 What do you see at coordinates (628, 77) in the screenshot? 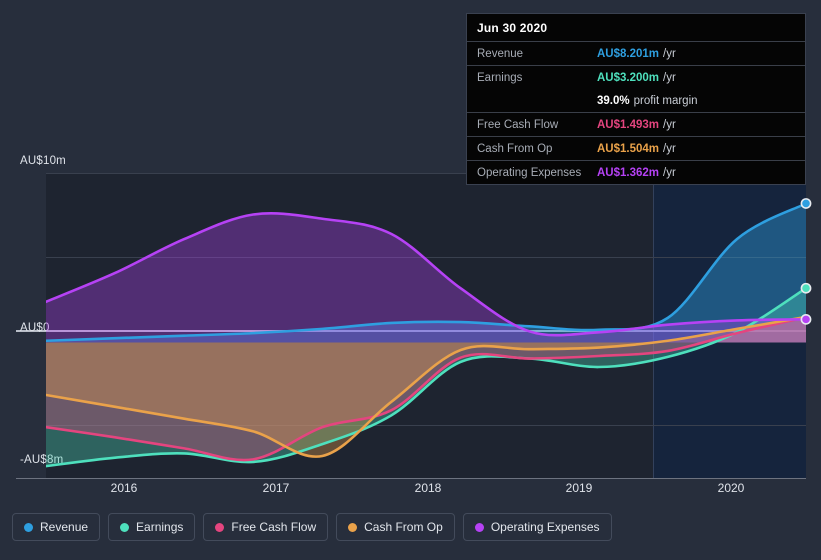
I see `tooltip-row-value: AU$3.200m` at bounding box center [628, 77].